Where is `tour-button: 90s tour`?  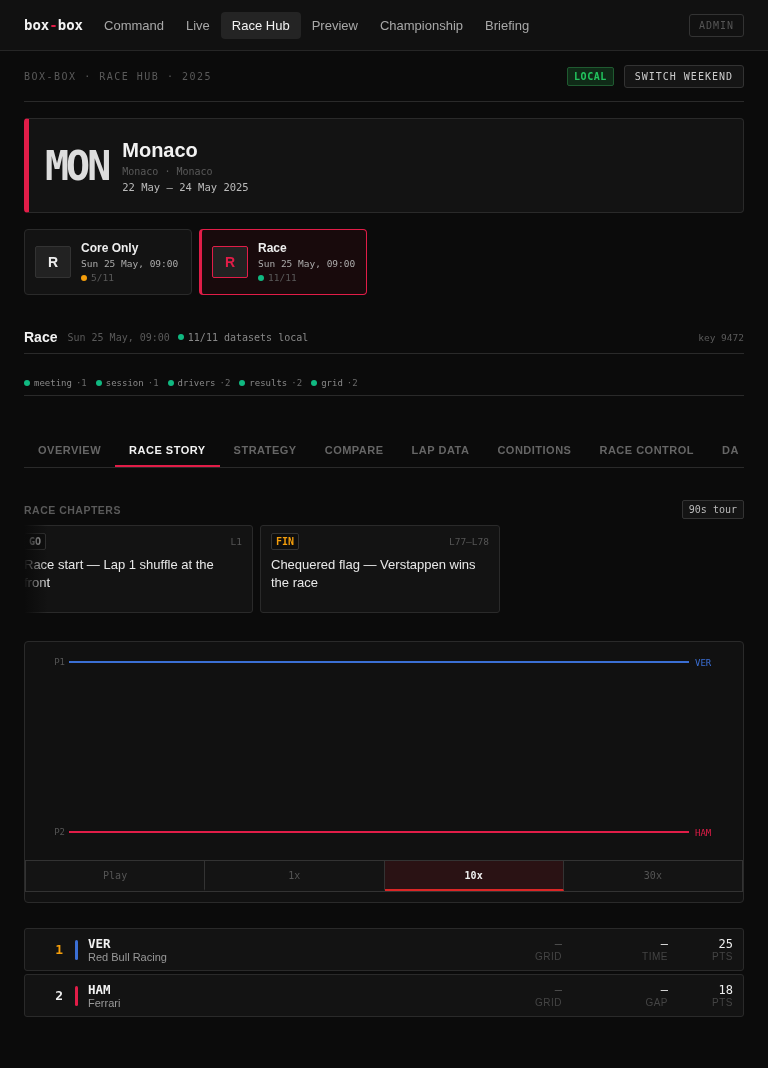
tour-button: 90s tour is located at coordinates (712, 509).